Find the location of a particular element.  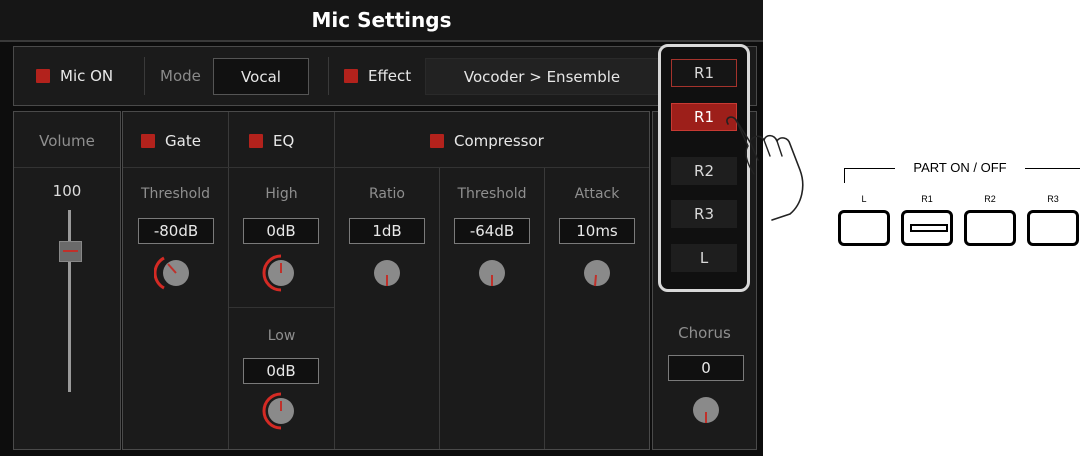

compressor-label: Compressor is located at coordinates (499, 141).